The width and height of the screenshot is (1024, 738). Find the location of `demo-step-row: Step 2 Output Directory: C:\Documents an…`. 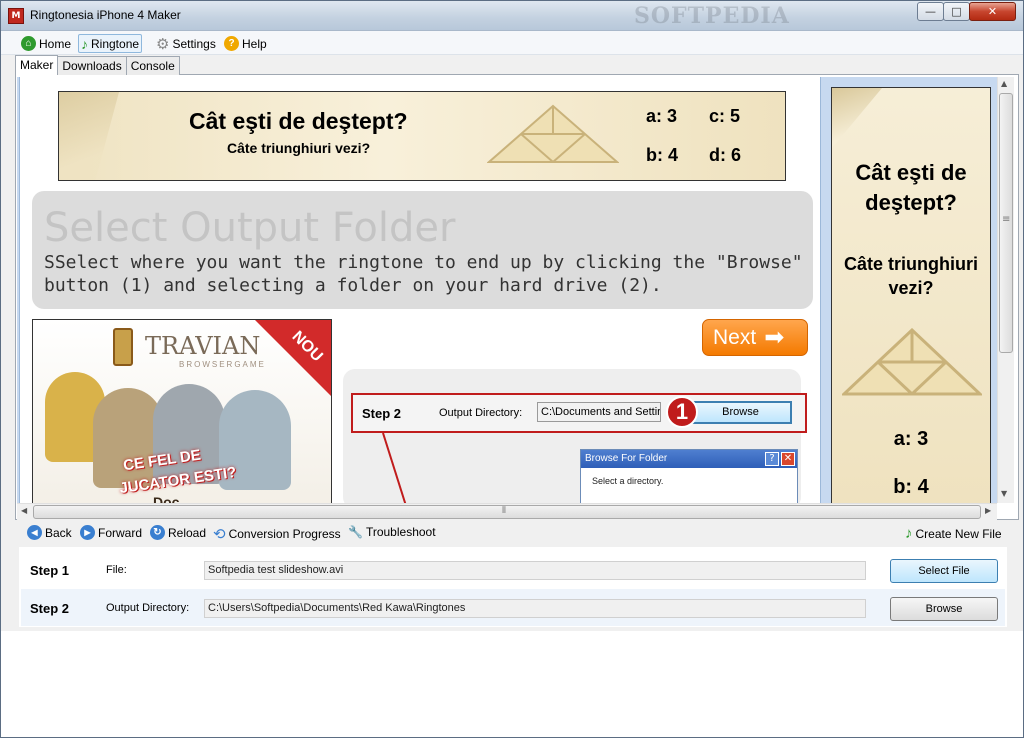

demo-step-row: Step 2 Output Directory: C:\Documents an… is located at coordinates (579, 413).